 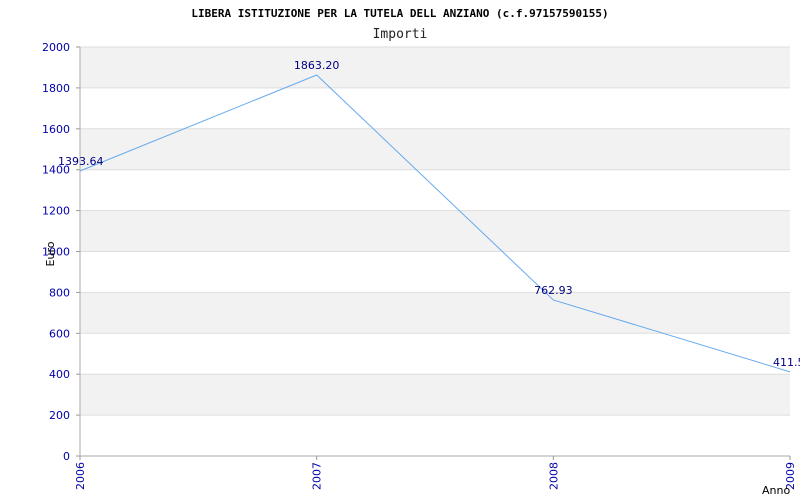 I want to click on y-tick-label: 800, so click(x=59, y=292).